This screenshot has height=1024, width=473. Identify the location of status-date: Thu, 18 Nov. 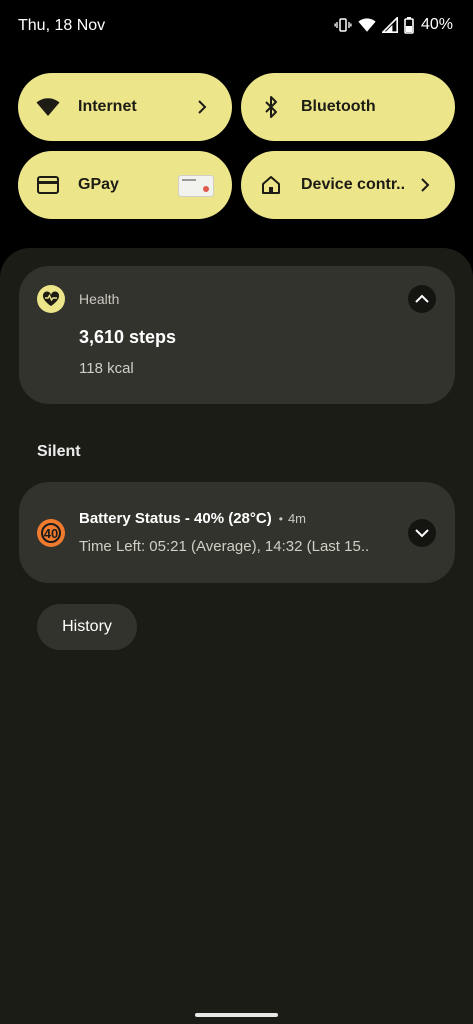
(62, 25).